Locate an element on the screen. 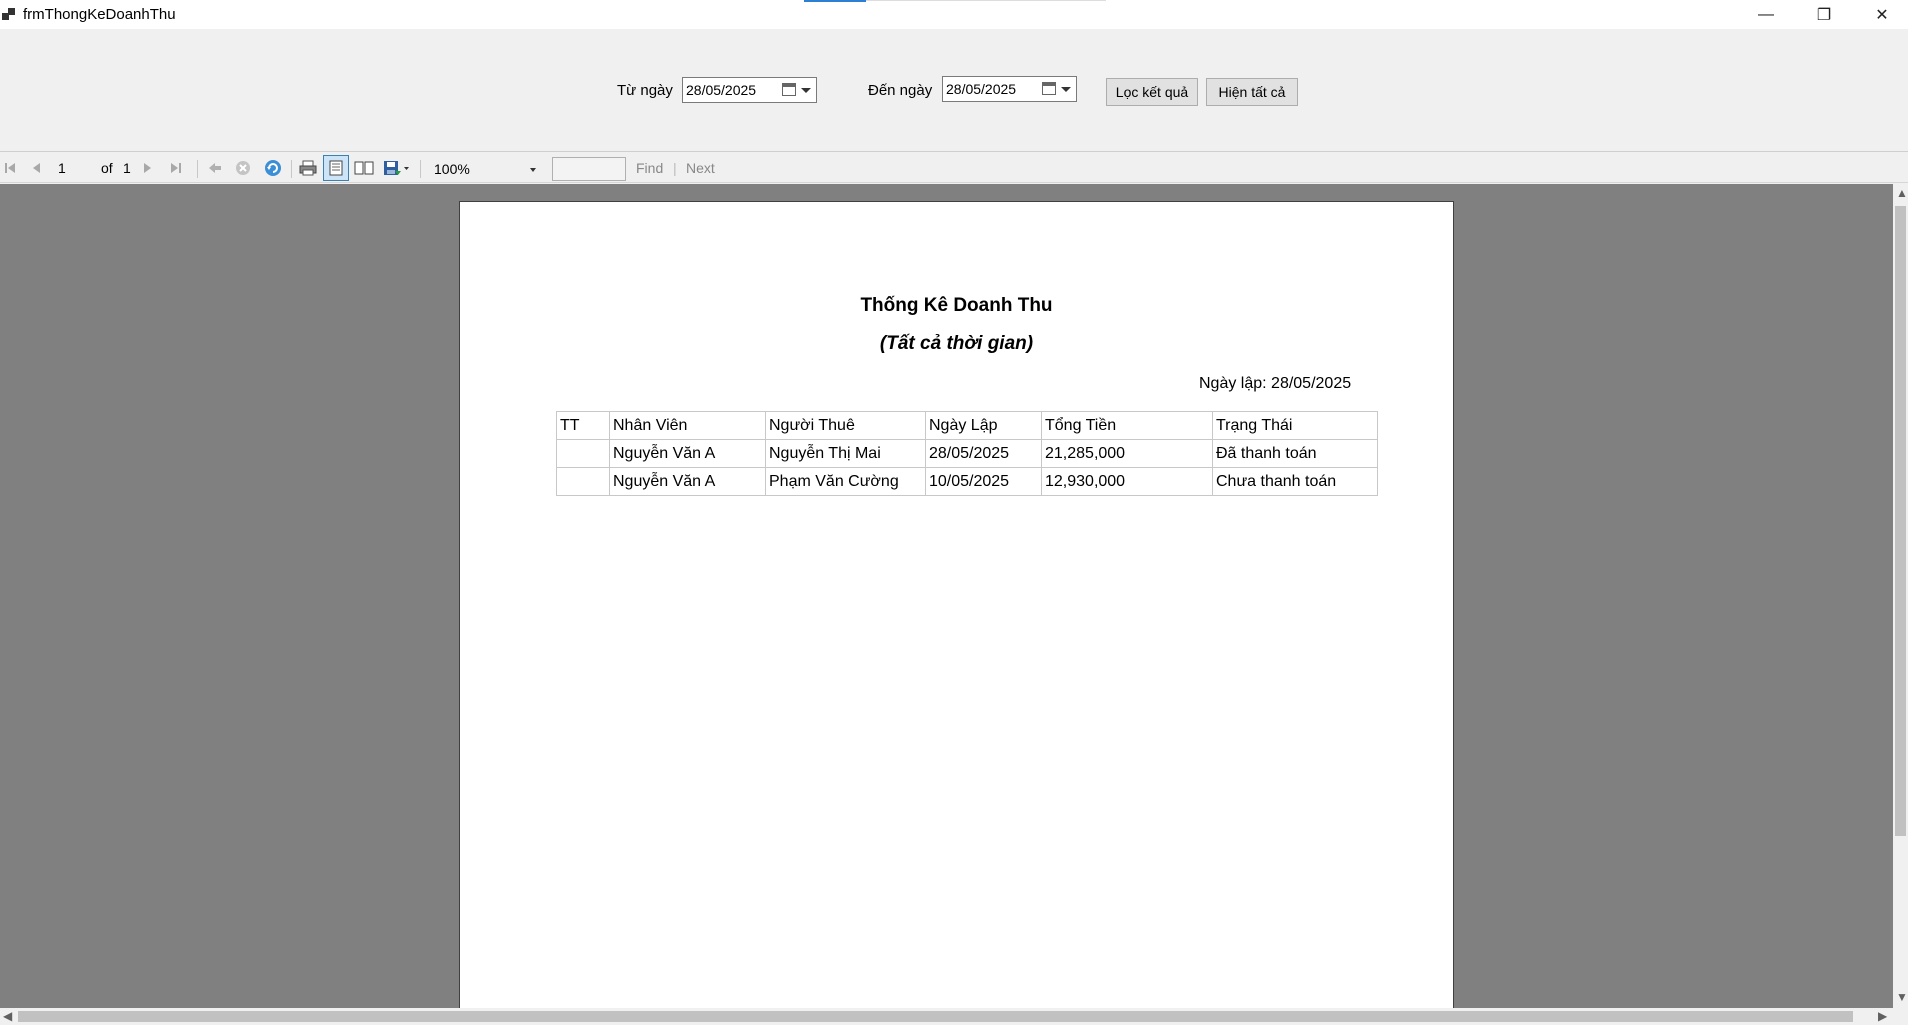  chevron-down-icon is located at coordinates (533, 170).